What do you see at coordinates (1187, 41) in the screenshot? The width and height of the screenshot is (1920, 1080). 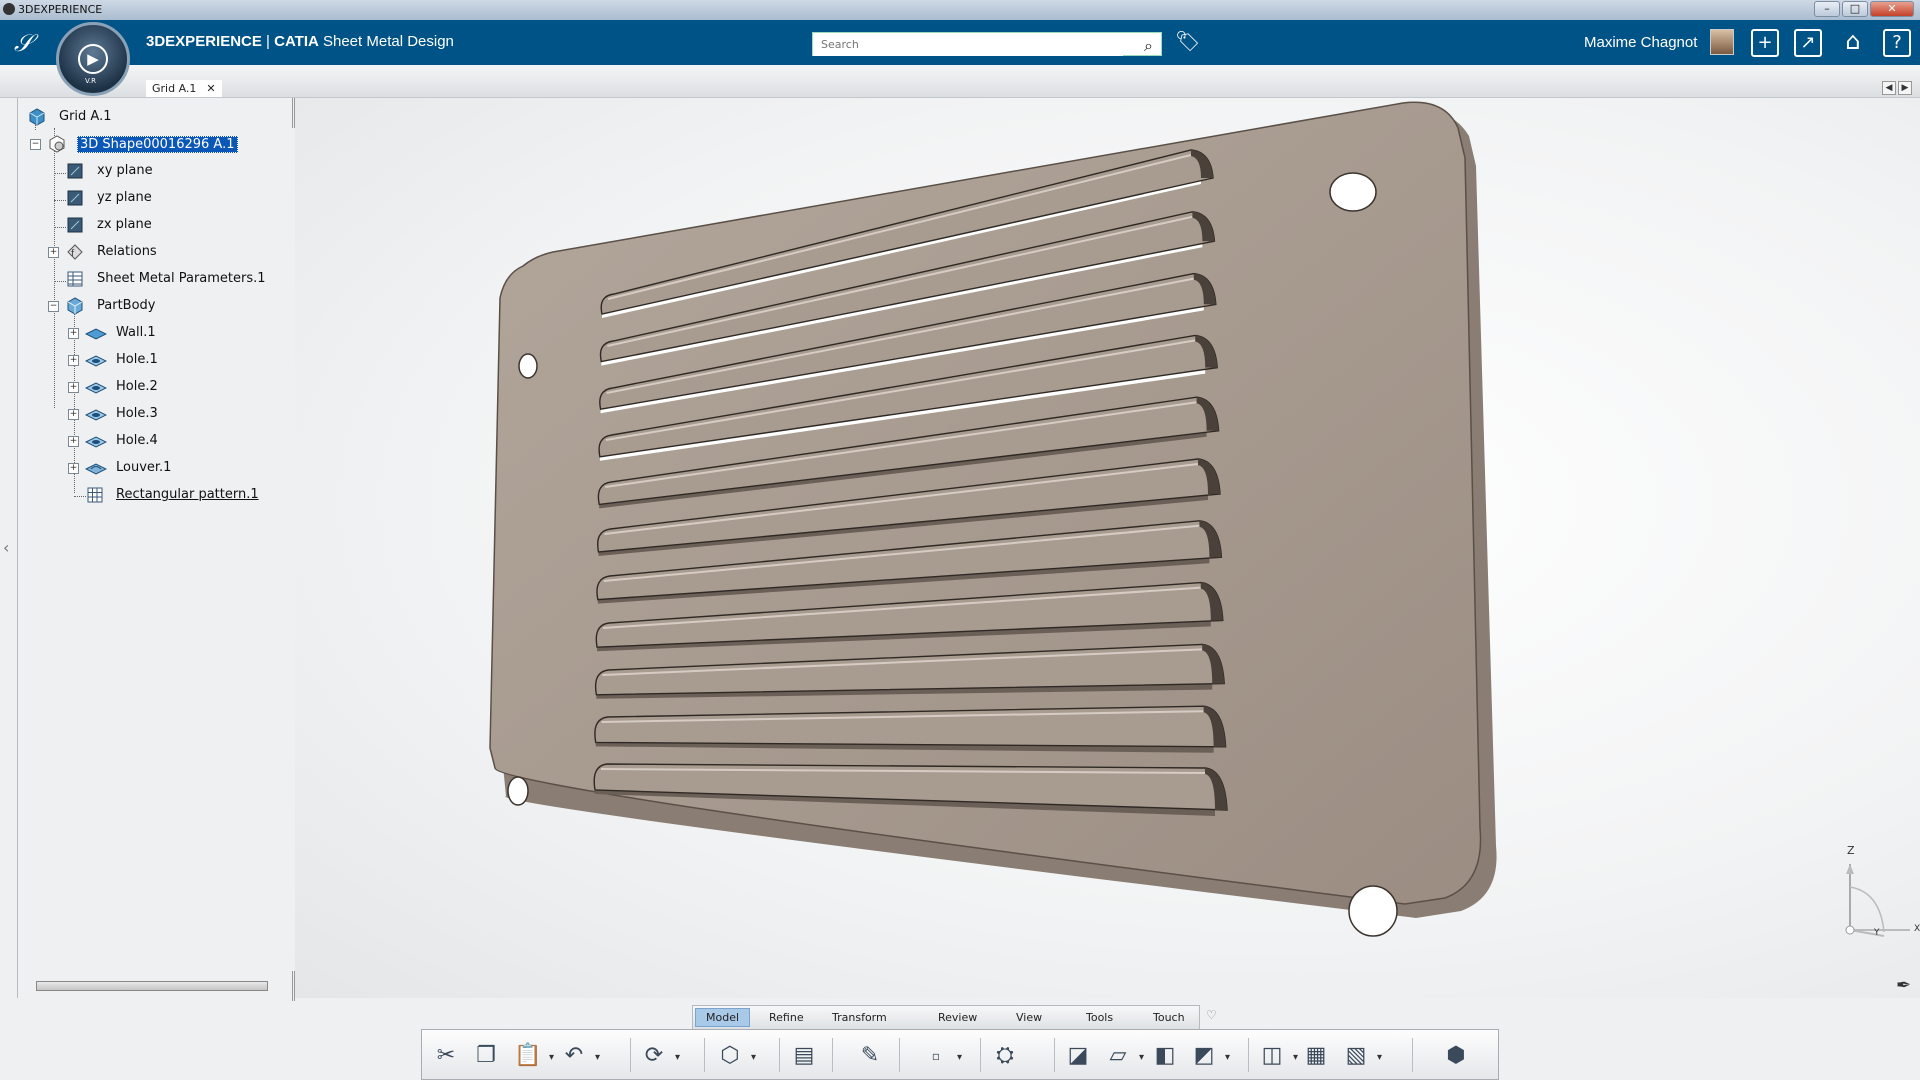 I see `tag-icon: 🏷` at bounding box center [1187, 41].